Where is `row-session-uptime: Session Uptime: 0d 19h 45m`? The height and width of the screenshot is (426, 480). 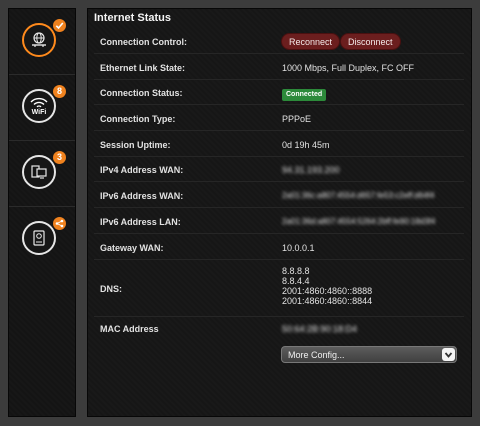 row-session-uptime: Session Uptime: 0d 19h 45m is located at coordinates (279, 144).